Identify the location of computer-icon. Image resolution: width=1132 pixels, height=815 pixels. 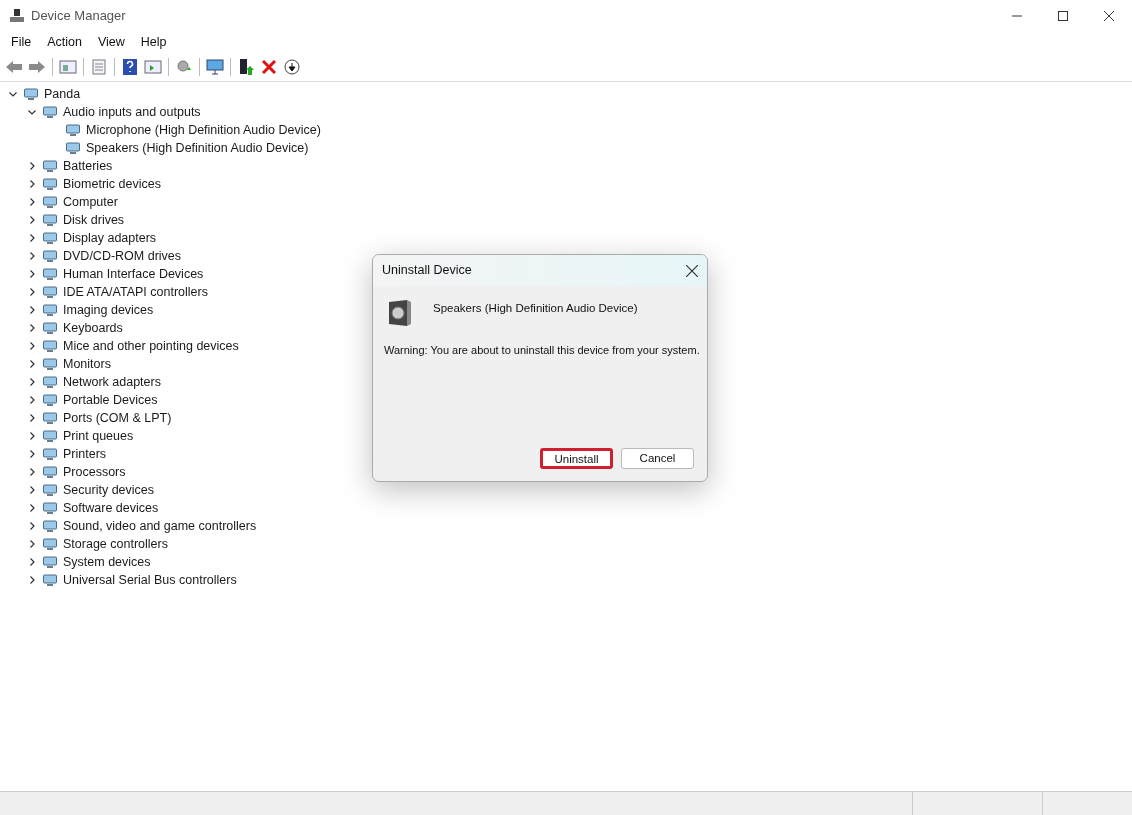
(17, 16).